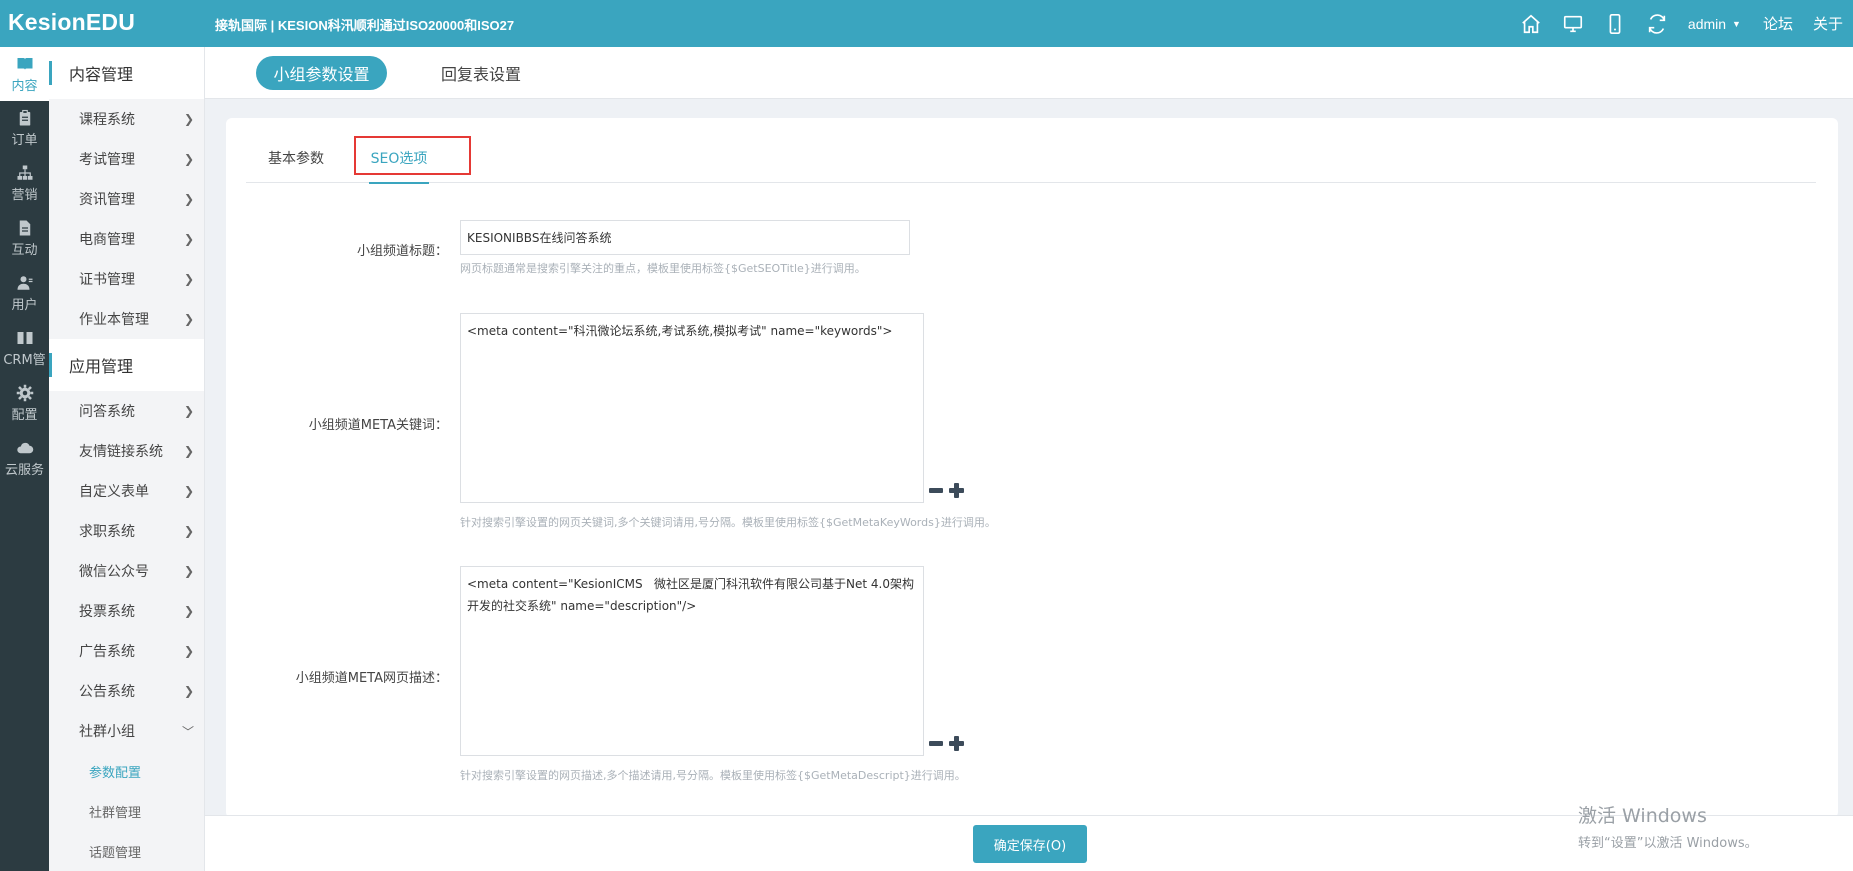  I want to click on book-open-icon, so click(24, 338).